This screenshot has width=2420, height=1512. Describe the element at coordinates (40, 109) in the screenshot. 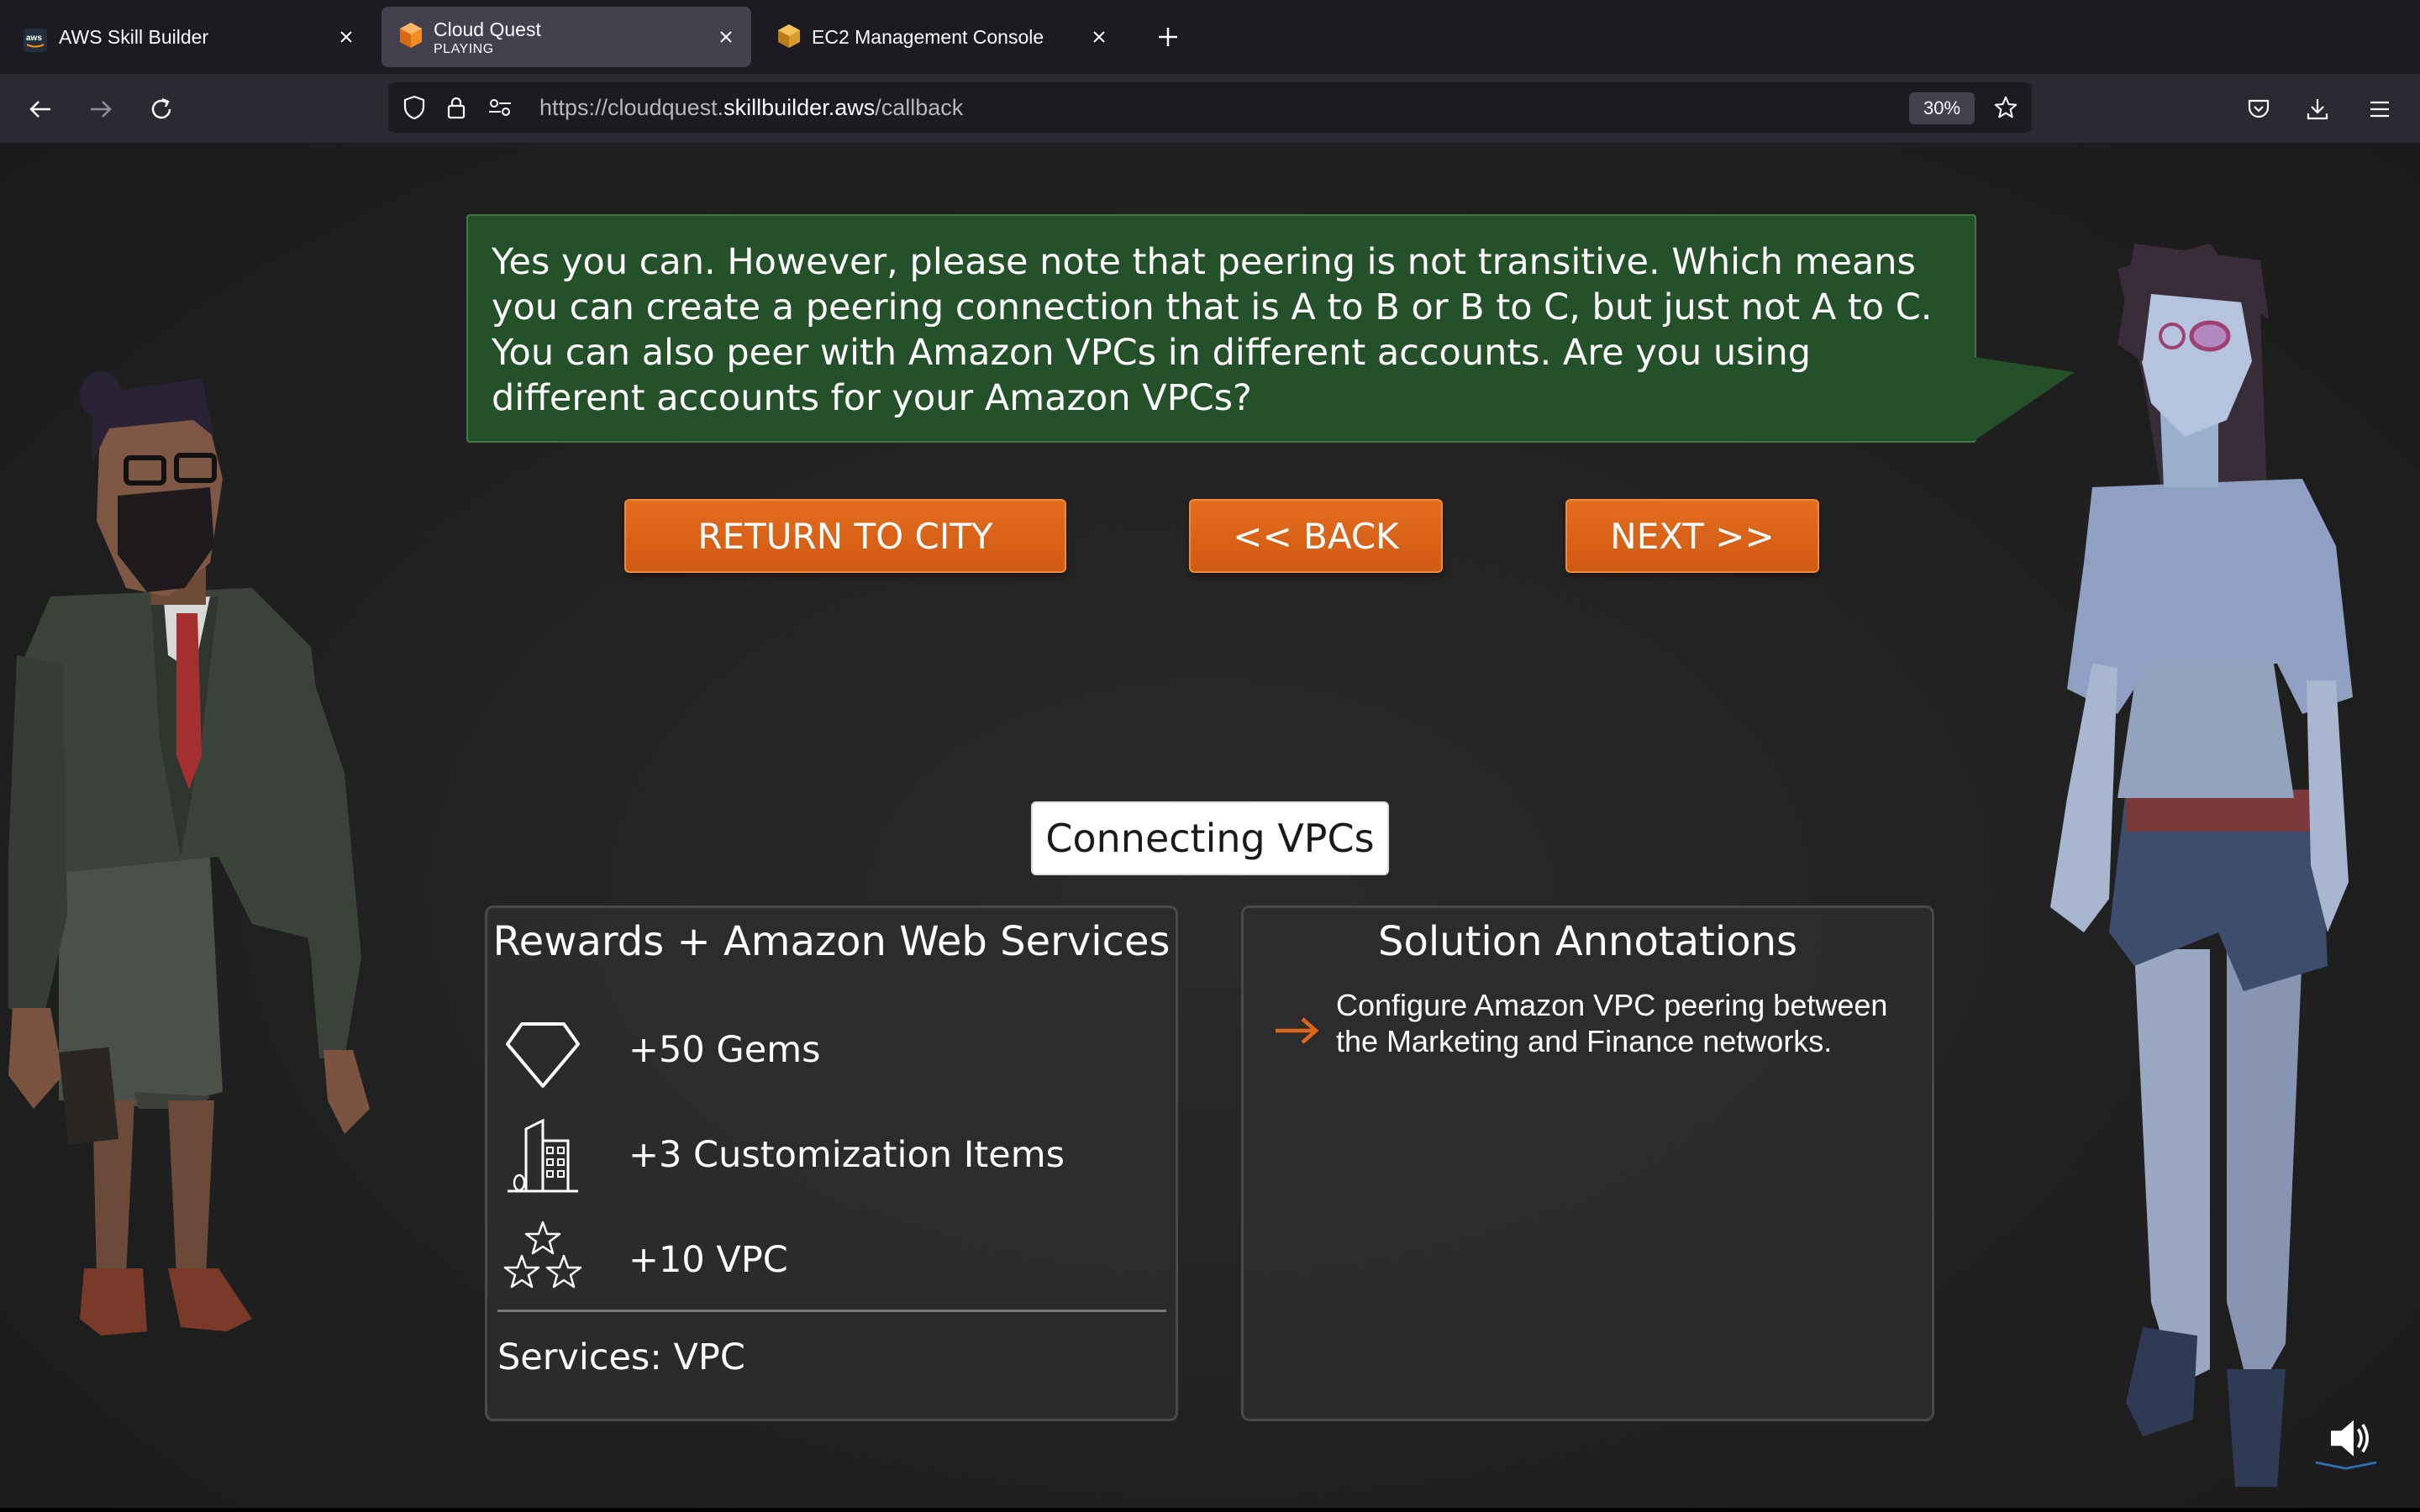

I see `back-arrow-icon` at that location.